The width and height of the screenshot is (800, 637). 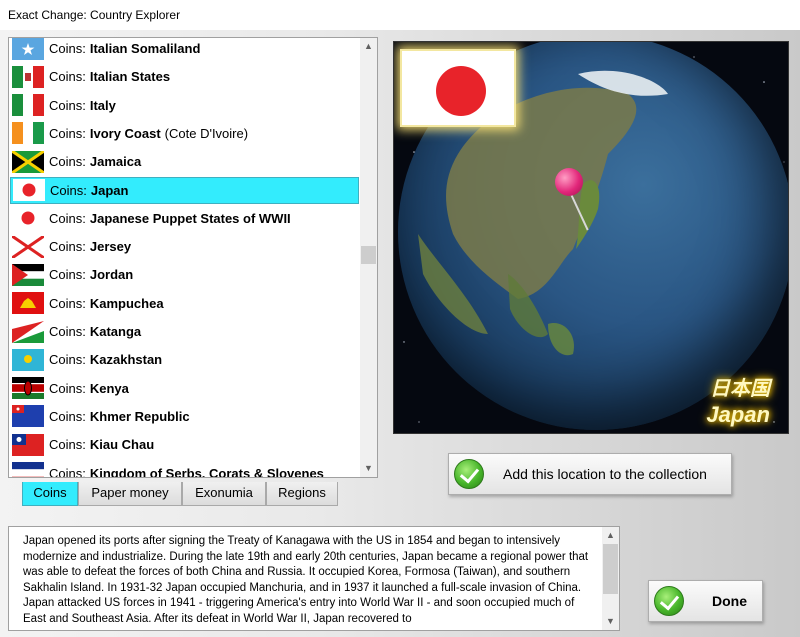 What do you see at coordinates (610, 621) in the screenshot?
I see `desc-scroll-down-icon: ▼` at bounding box center [610, 621].